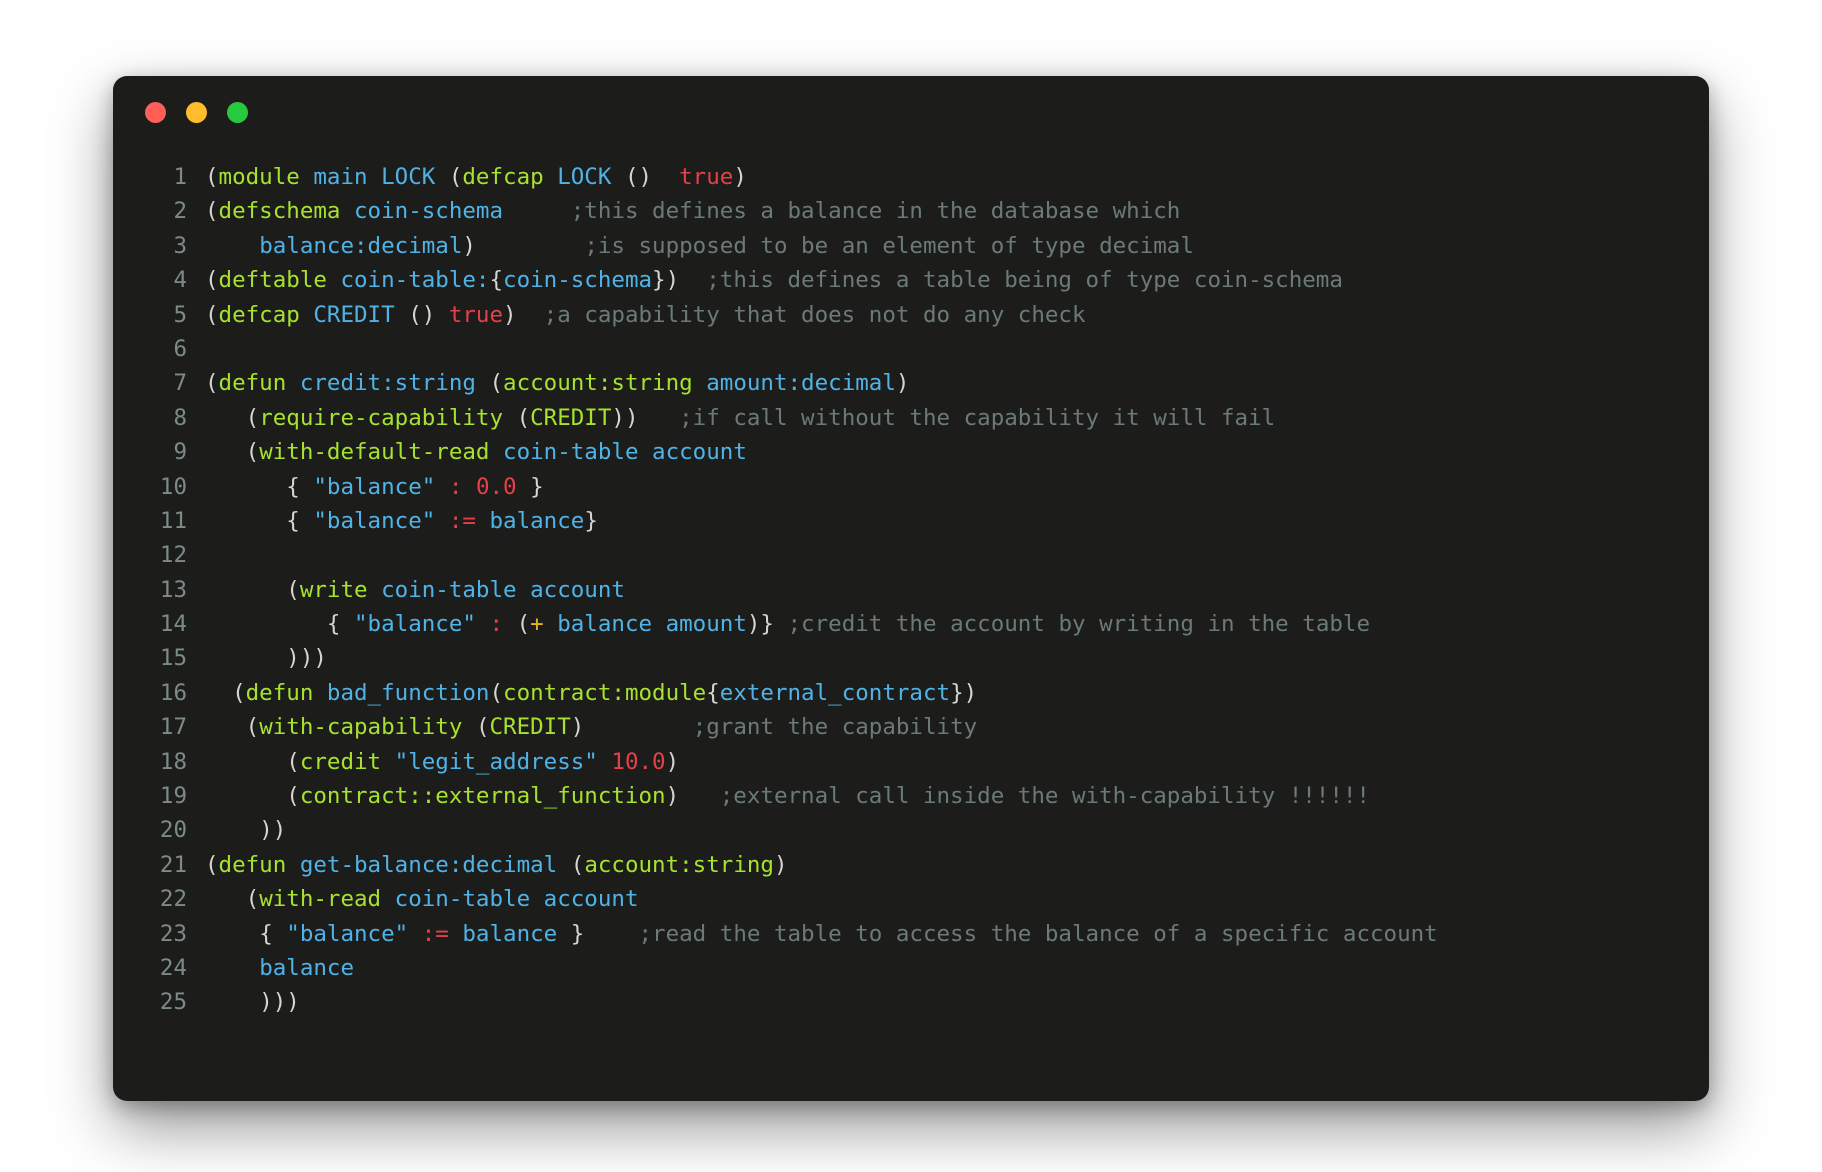 The width and height of the screenshot is (1822, 1172). I want to click on code-token-kw: deftable, so click(272, 280).